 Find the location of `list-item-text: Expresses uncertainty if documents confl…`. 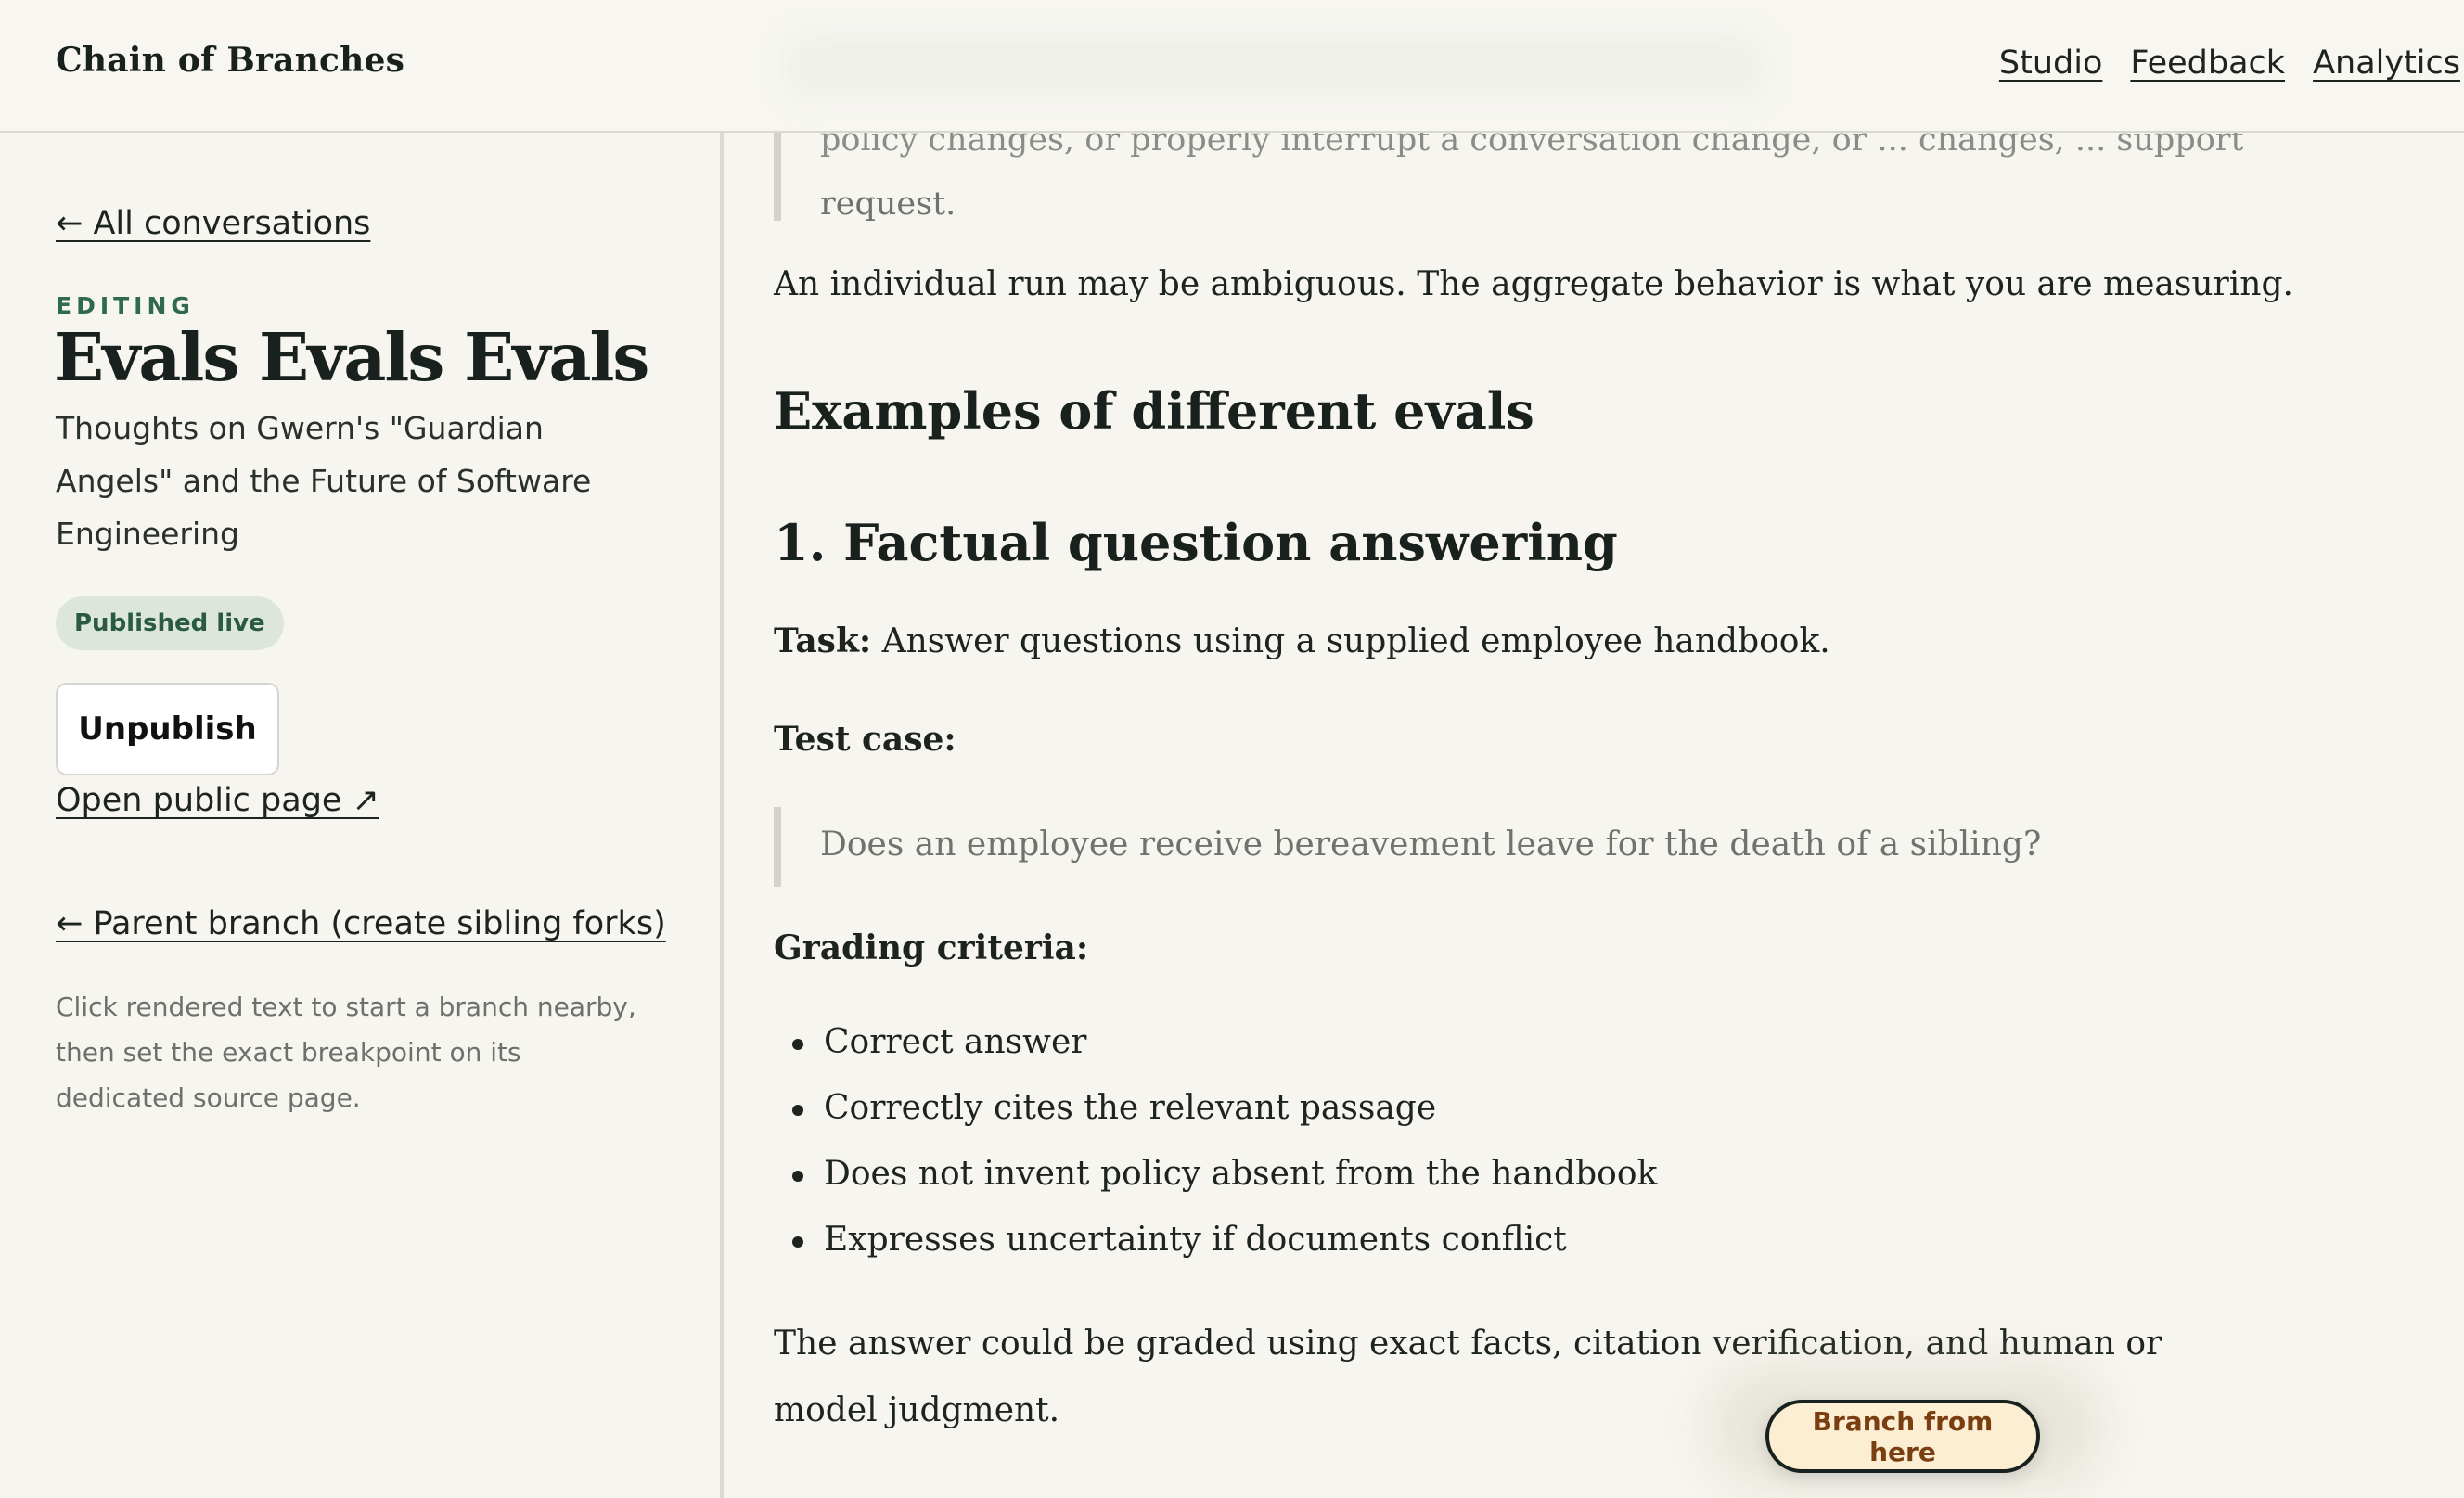

list-item-text: Expresses uncertainty if documents confl… is located at coordinates (1195, 1240).